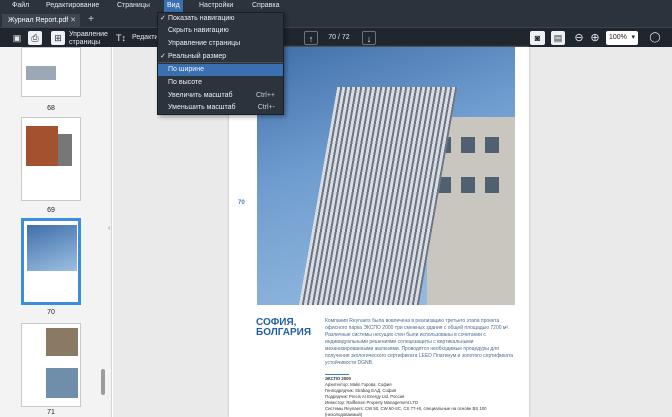 Image resolution: width=672 pixels, height=417 pixels. I want to click on thumbnail-label: 71, so click(51, 412).